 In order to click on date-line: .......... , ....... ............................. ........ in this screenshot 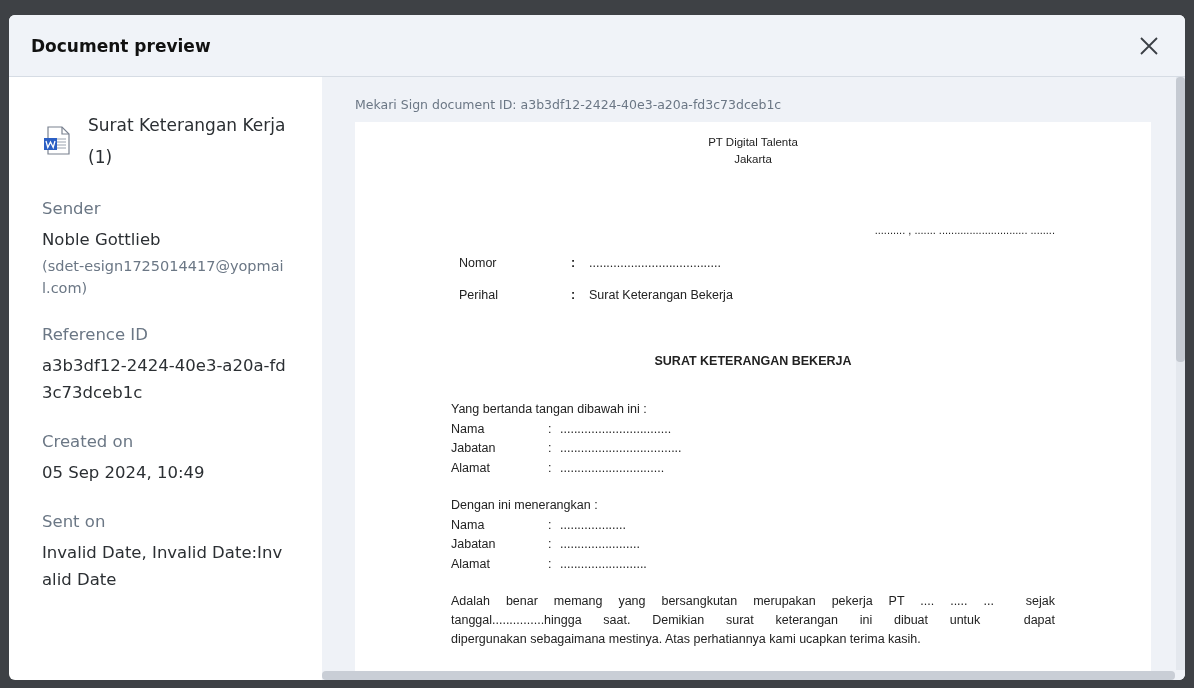, I will do `click(964, 230)`.